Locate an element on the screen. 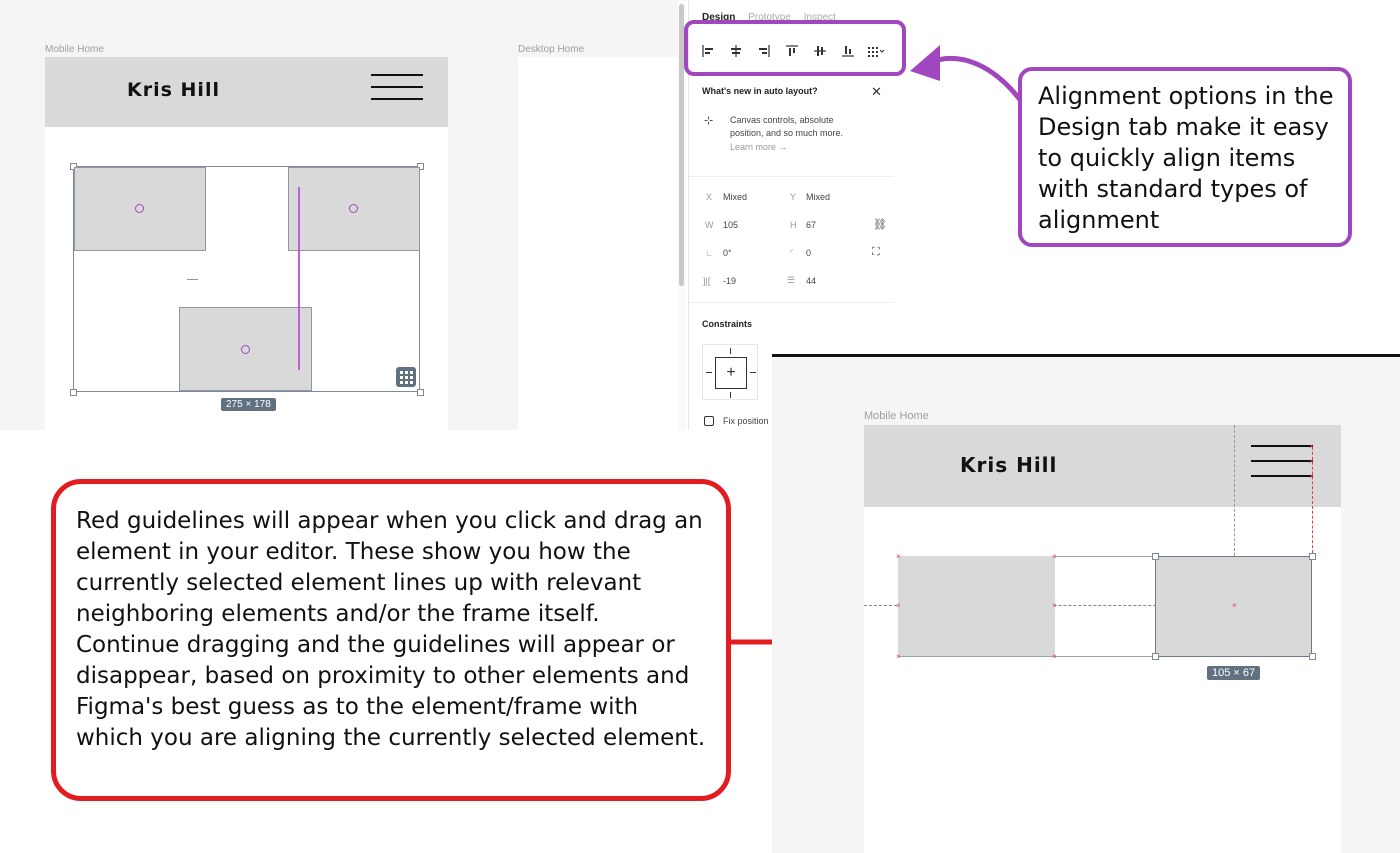  rotation-field: 0° is located at coordinates (727, 253).